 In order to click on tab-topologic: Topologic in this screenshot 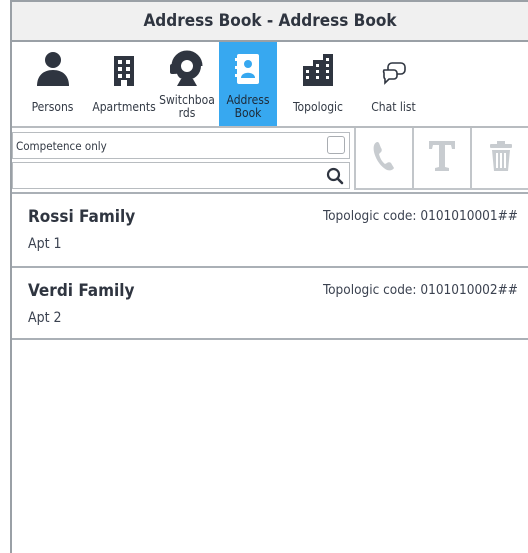, I will do `click(318, 84)`.